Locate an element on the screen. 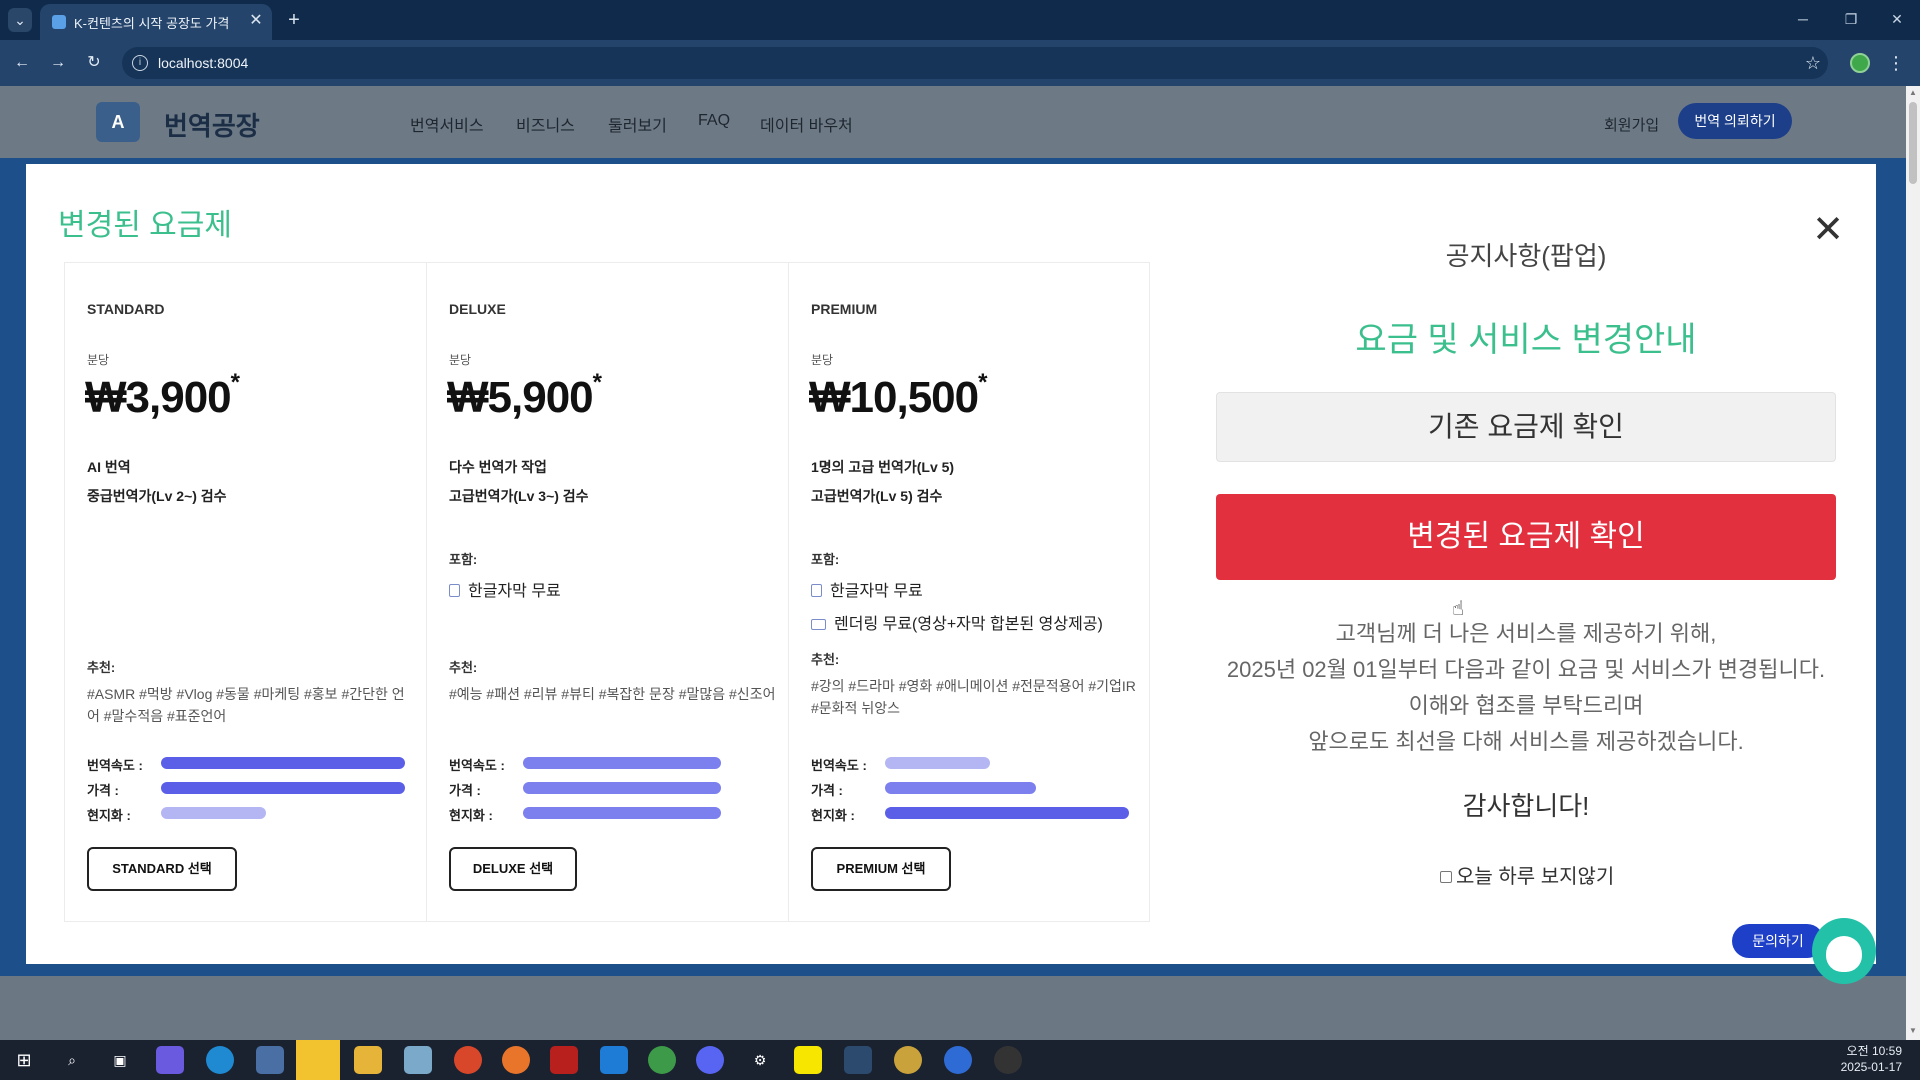 The height and width of the screenshot is (1080, 1920). kebab-menu-icon: ⋮ is located at coordinates (1896, 63).